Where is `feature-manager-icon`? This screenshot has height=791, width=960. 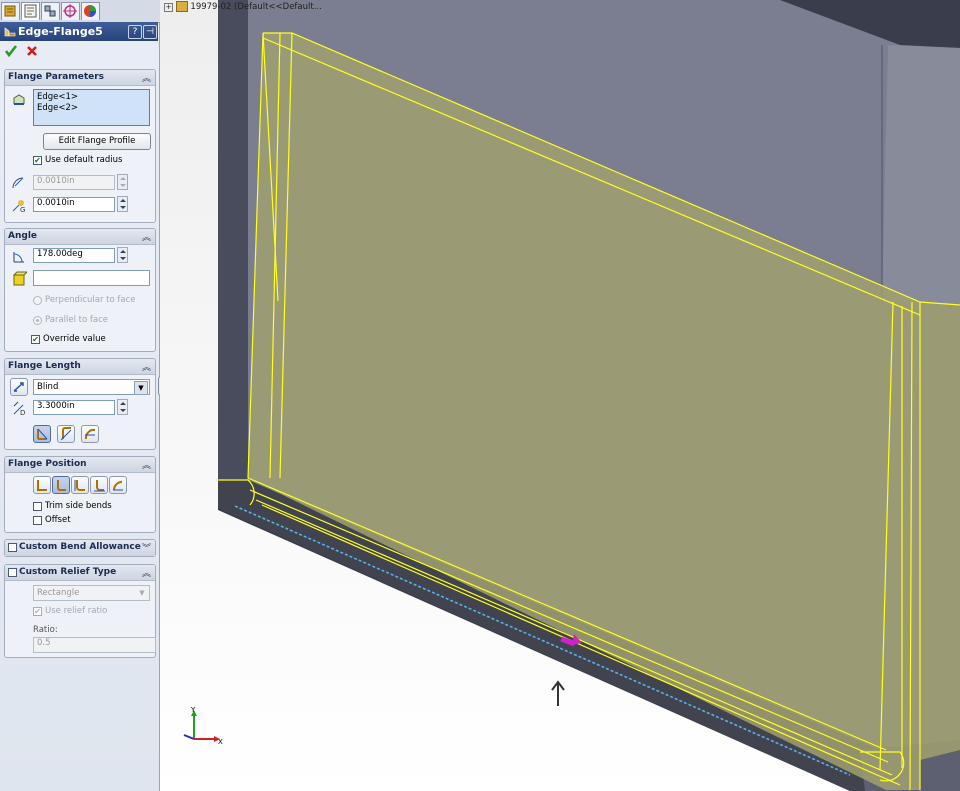 feature-manager-icon is located at coordinates (10, 11).